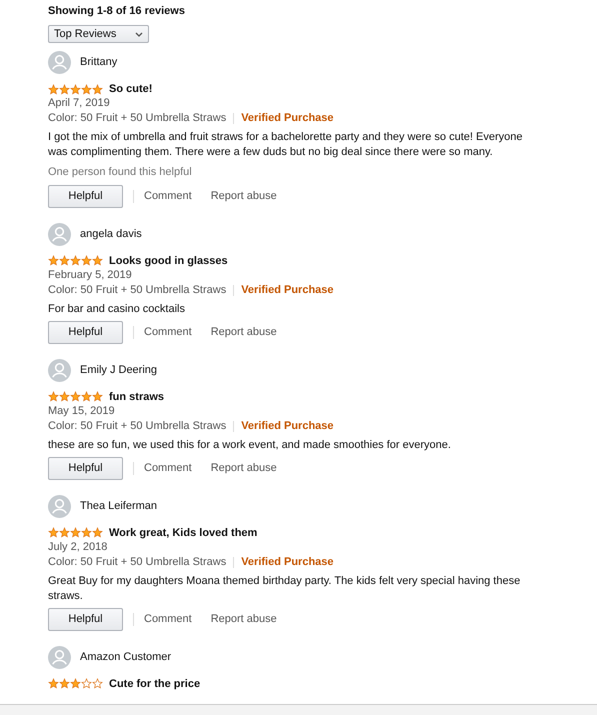 The image size is (597, 715). Describe the element at coordinates (136, 397) in the screenshot. I see `review-title: fun straws` at that location.